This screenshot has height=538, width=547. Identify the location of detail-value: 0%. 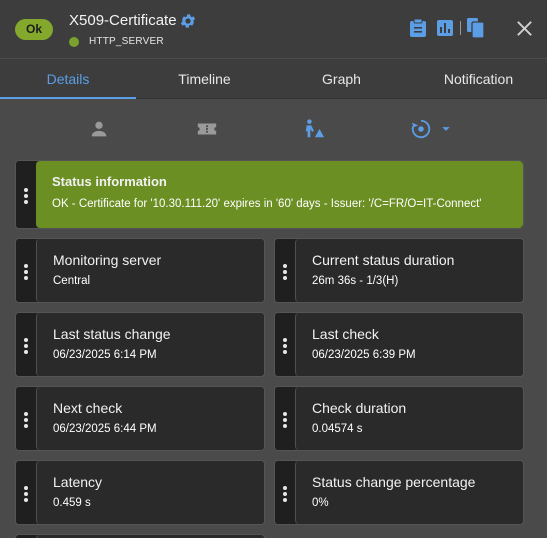
(320, 503).